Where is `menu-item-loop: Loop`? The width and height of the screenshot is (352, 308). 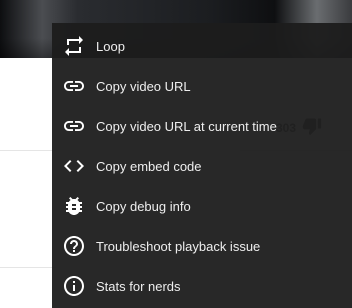 menu-item-loop: Loop is located at coordinates (202, 46).